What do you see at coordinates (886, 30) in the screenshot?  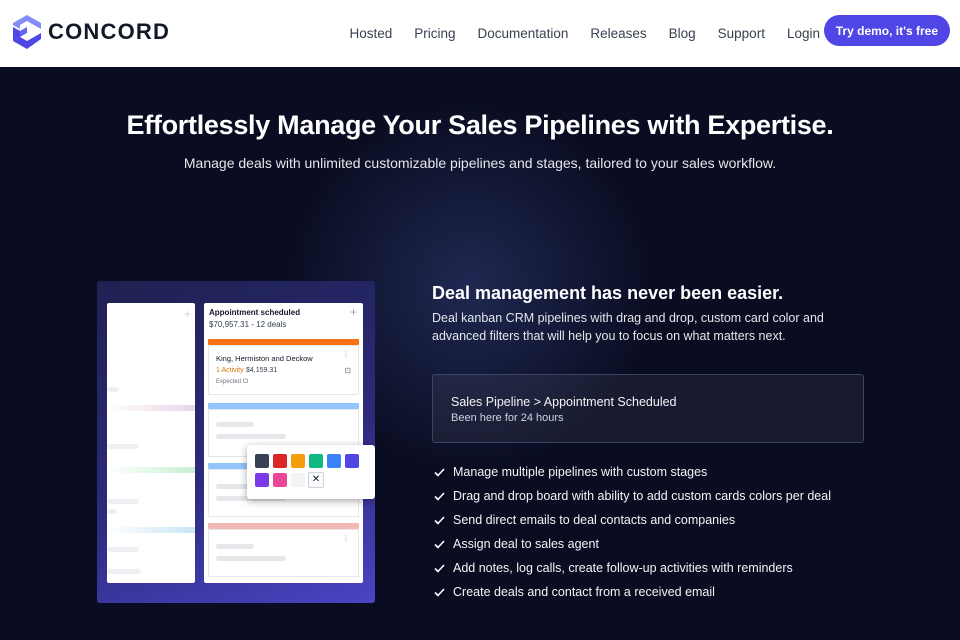 I see `try-demo-button: Try demo, it's free` at bounding box center [886, 30].